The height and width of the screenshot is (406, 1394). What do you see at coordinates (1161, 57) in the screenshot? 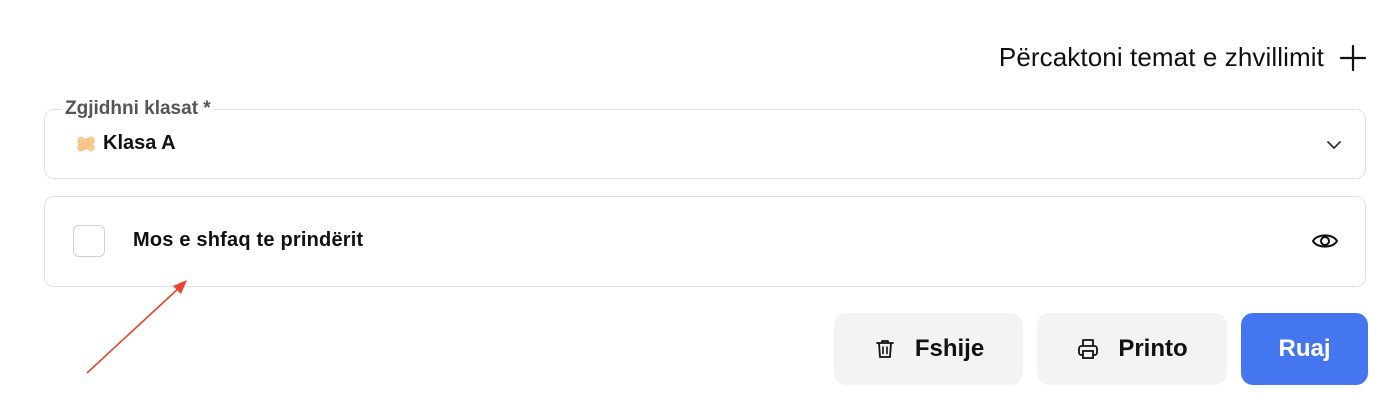
I see `define-topics-label: Përcaktoni temat e zhvillimit` at bounding box center [1161, 57].